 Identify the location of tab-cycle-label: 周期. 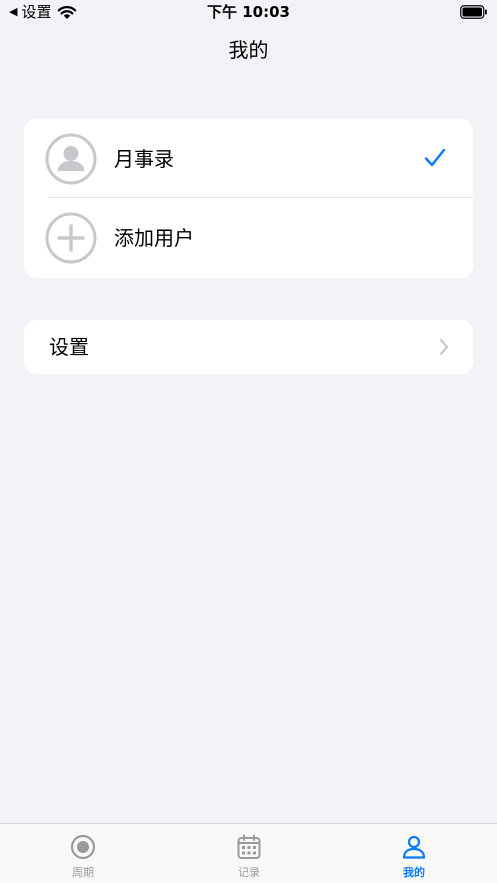
(83, 872).